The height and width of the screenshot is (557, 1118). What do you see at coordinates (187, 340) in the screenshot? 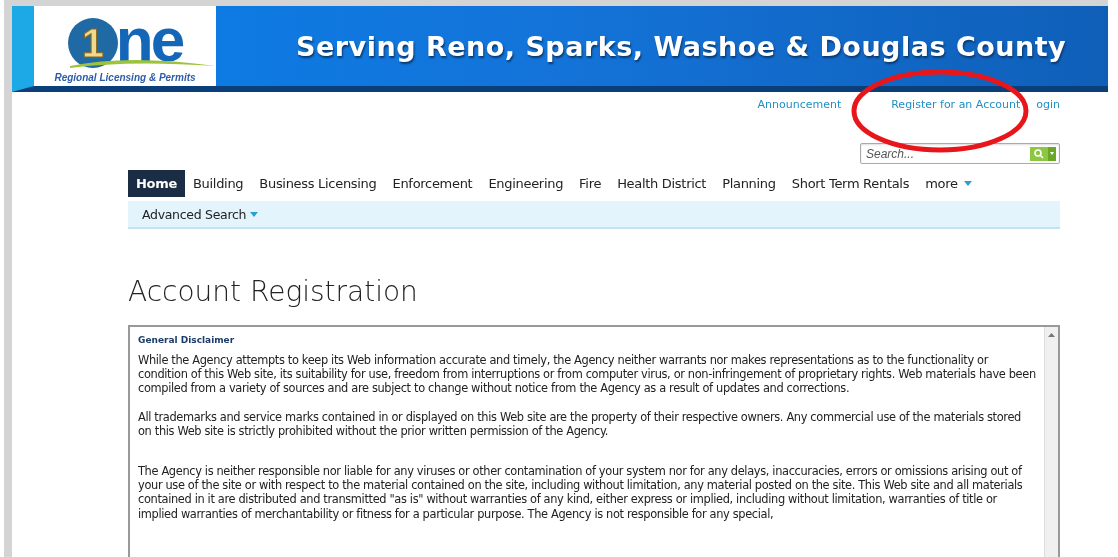
I see `disclaimer-heading: General Disclaimer` at bounding box center [187, 340].